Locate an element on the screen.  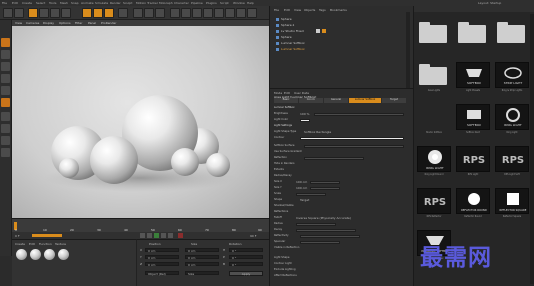
viewport-menu-view: View is located at coordinates (18, 23).